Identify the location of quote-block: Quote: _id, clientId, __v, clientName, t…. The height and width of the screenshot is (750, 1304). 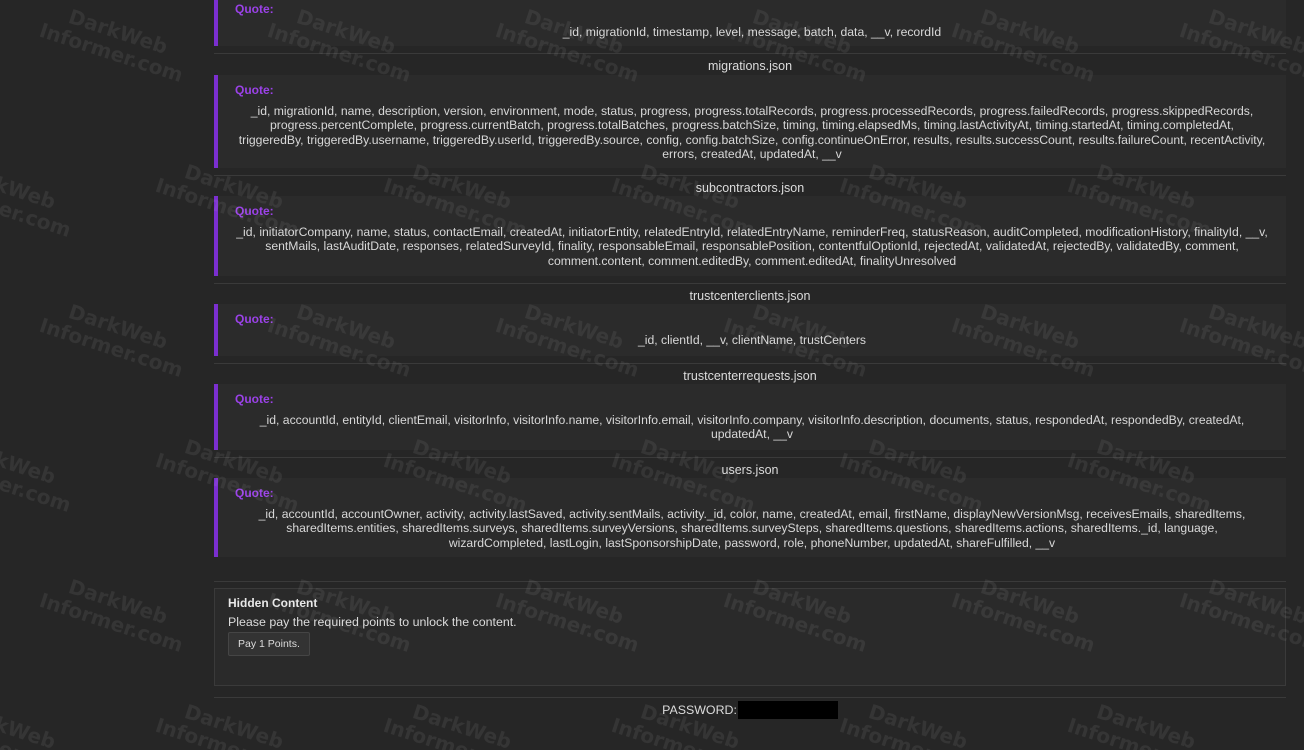
(750, 330).